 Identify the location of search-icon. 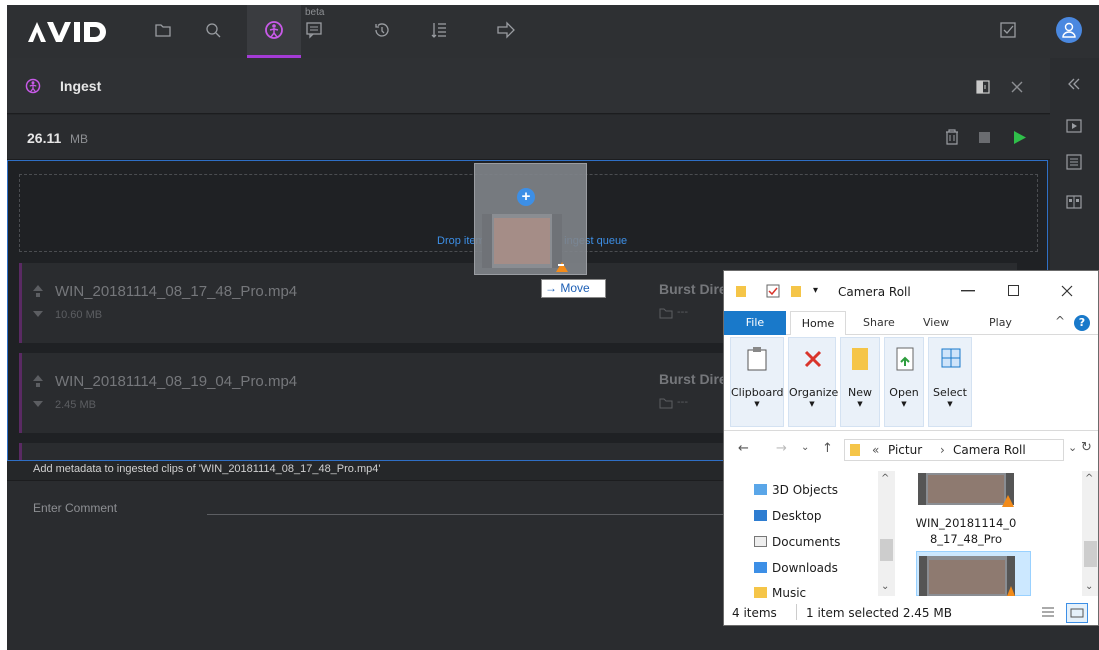
(213, 30).